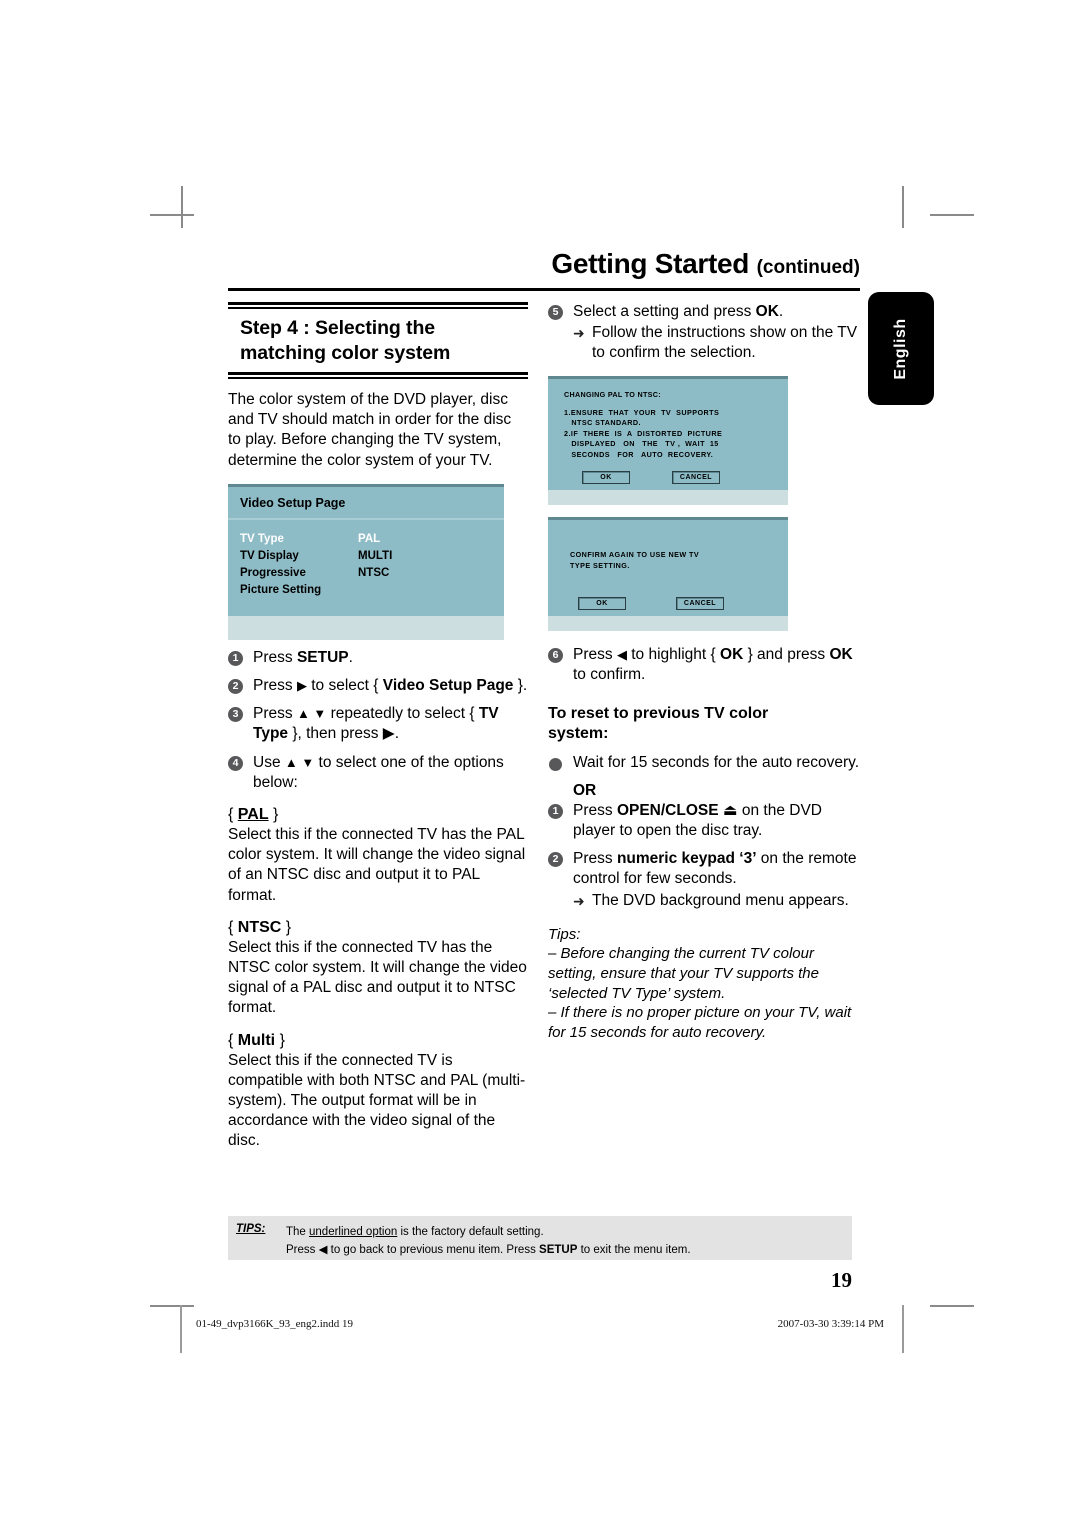 This screenshot has width=1080, height=1527. Describe the element at coordinates (673, 655) in the screenshot. I see `step-text-mid: to highlight {` at that location.